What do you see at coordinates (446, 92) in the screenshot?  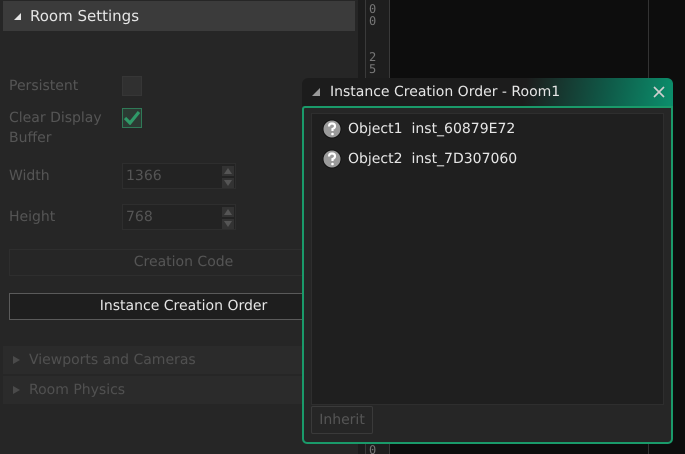 I see `dialog-title: Instance Creation Order - Room1` at bounding box center [446, 92].